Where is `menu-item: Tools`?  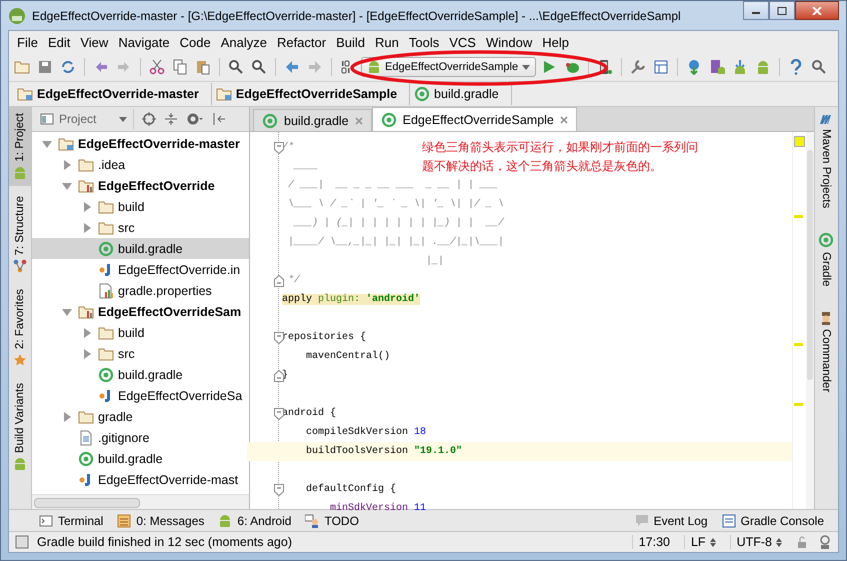 menu-item: Tools is located at coordinates (424, 42).